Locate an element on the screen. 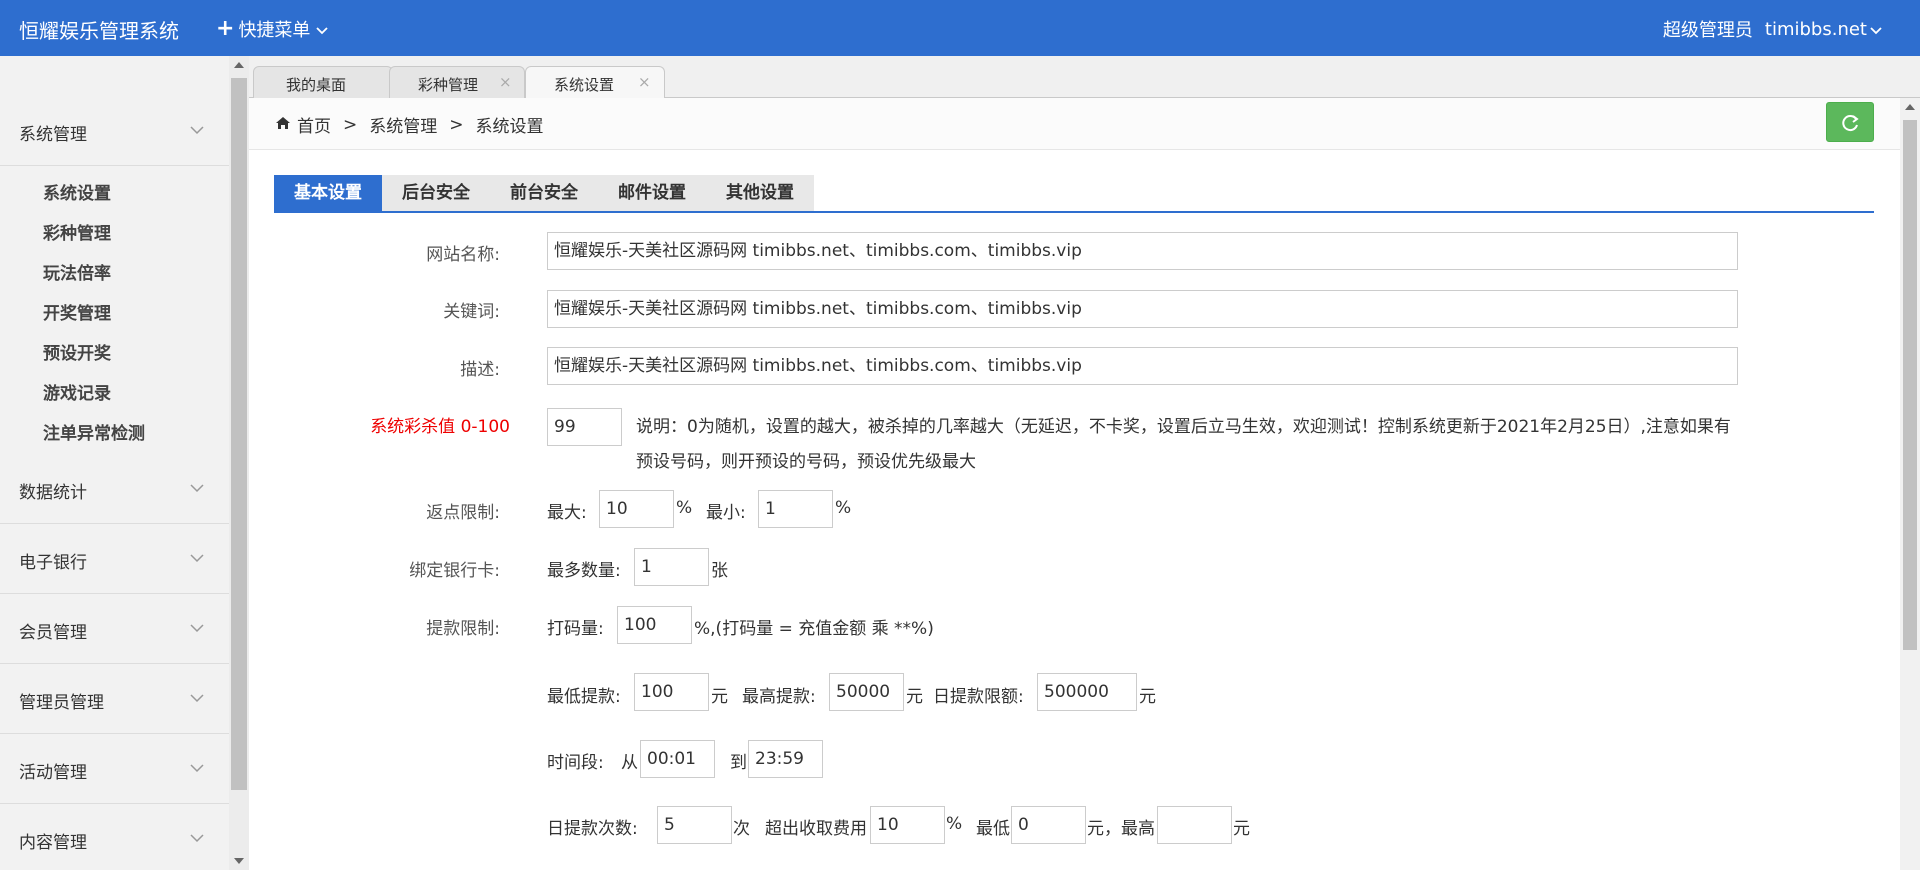  site-name-label: 网站名称: is located at coordinates (463, 255).